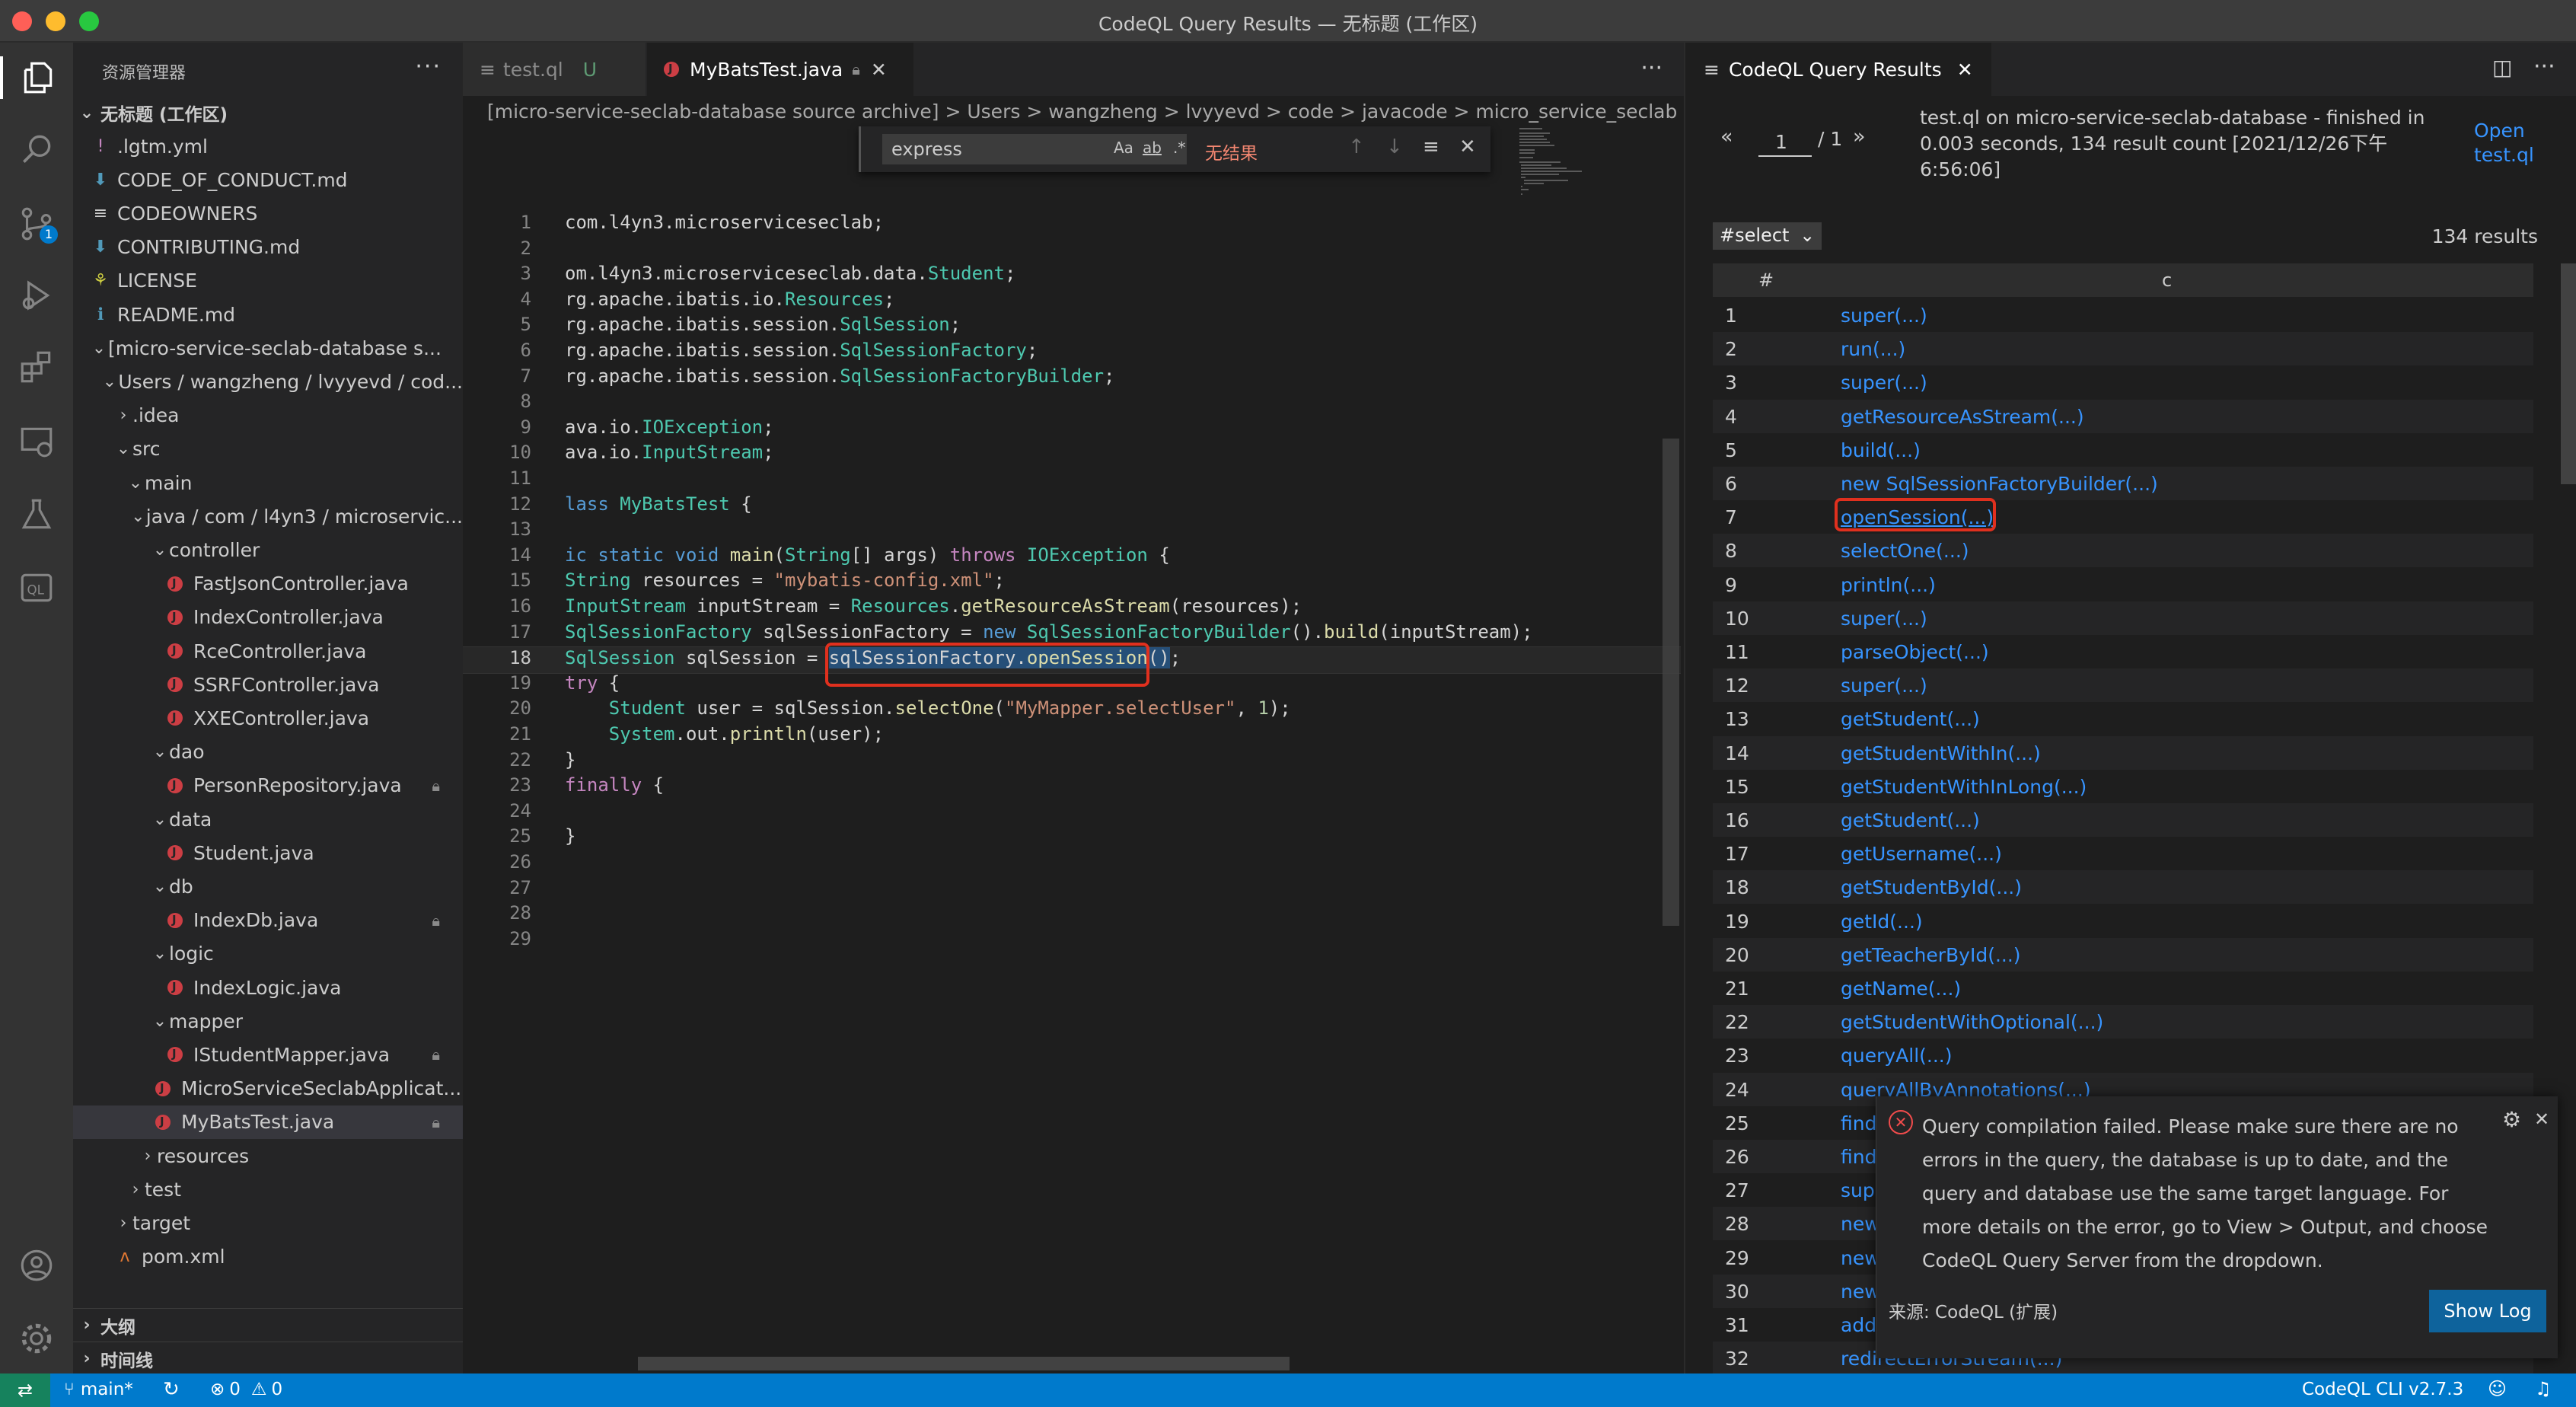 The image size is (2576, 1407). What do you see at coordinates (268, 482) in the screenshot?
I see `tree-folder: ⌄ main` at bounding box center [268, 482].